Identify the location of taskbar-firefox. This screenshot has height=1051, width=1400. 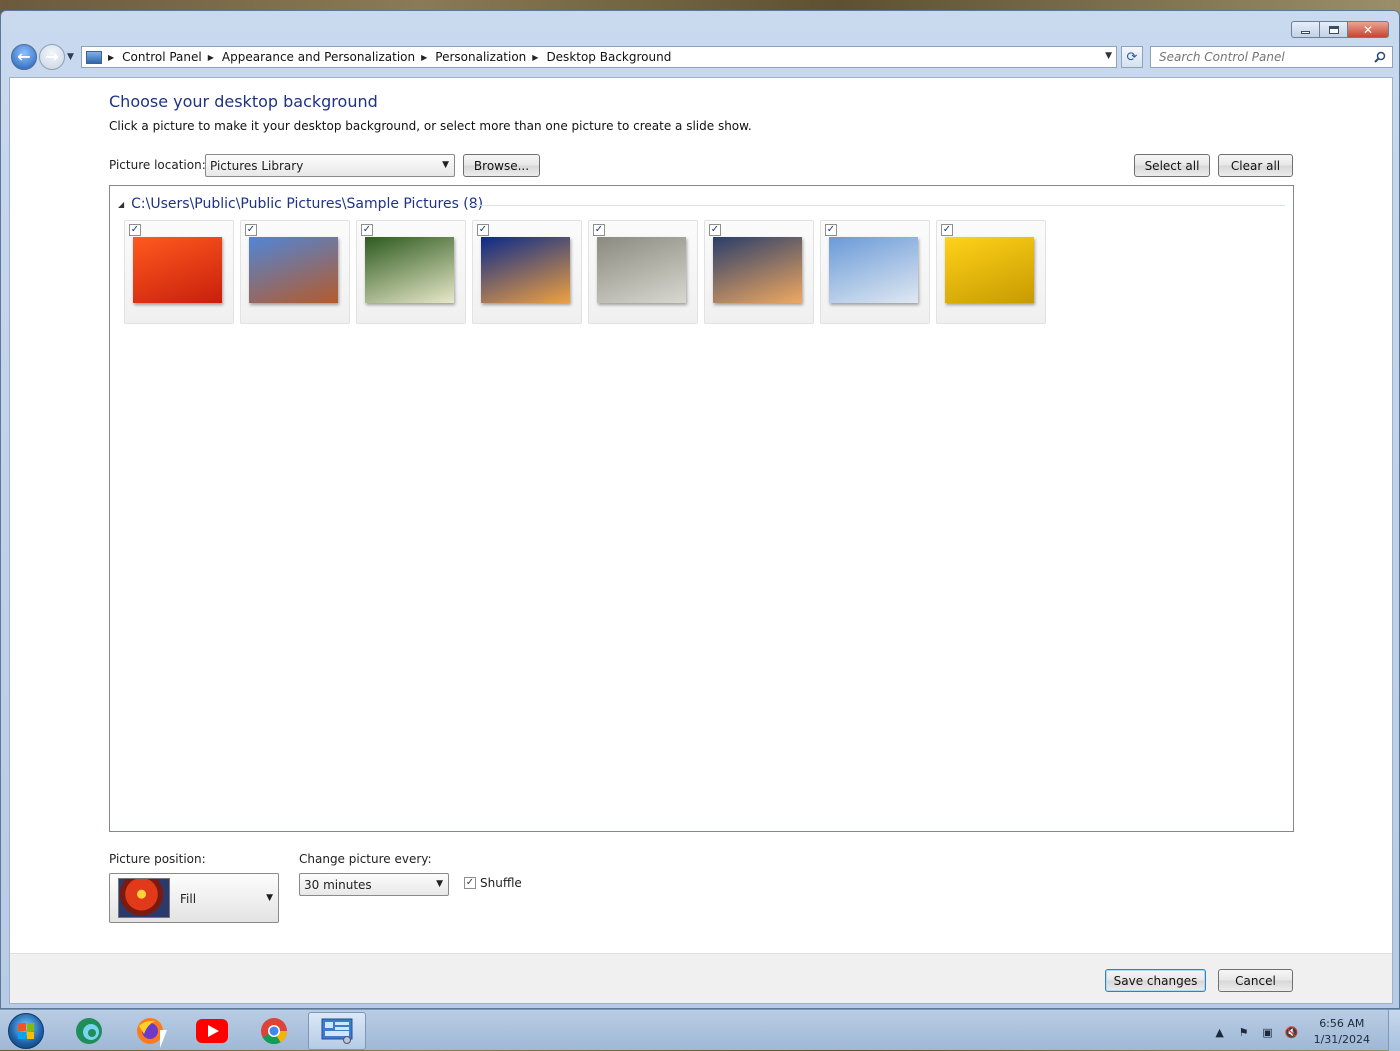
(150, 1031).